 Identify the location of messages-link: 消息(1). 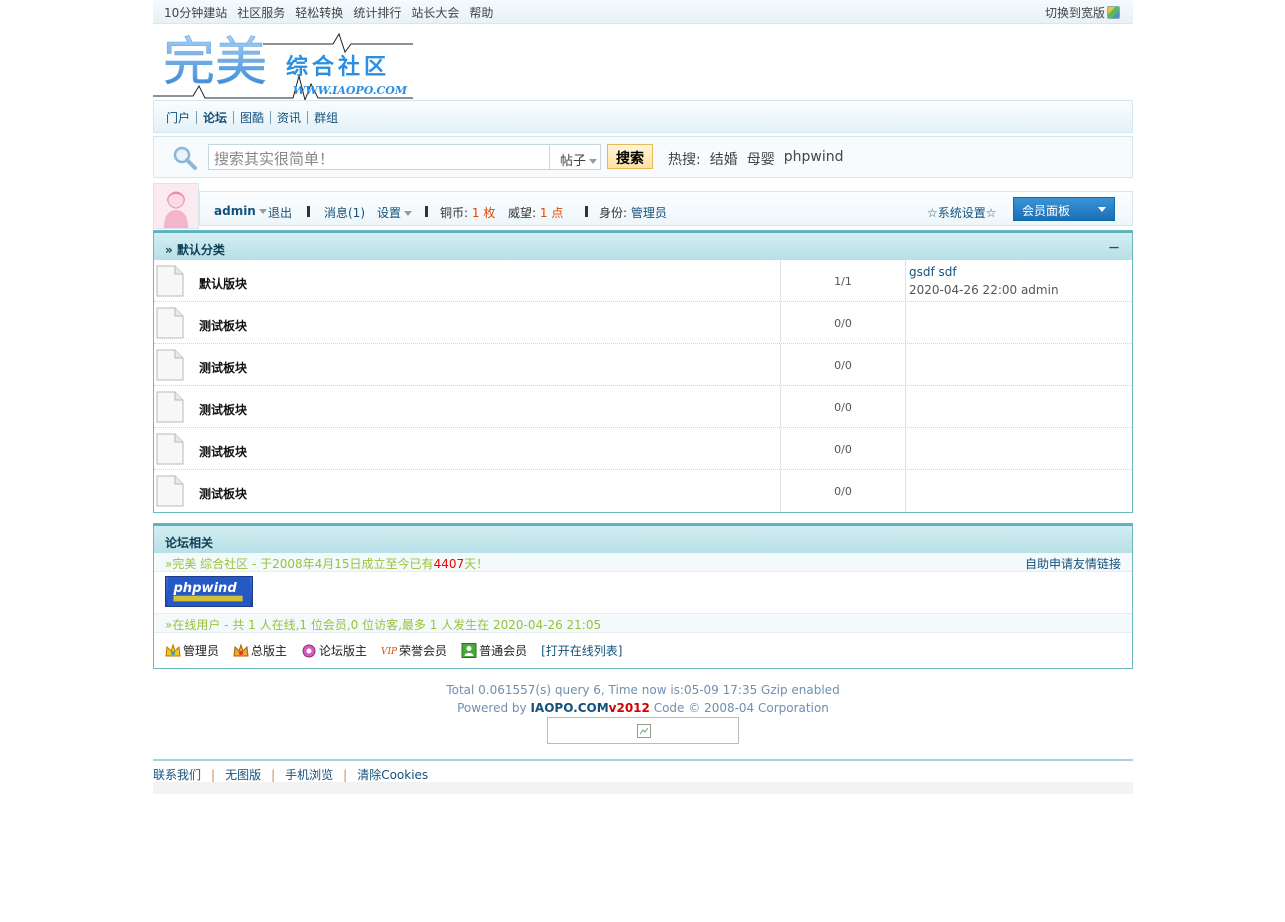
(344, 212).